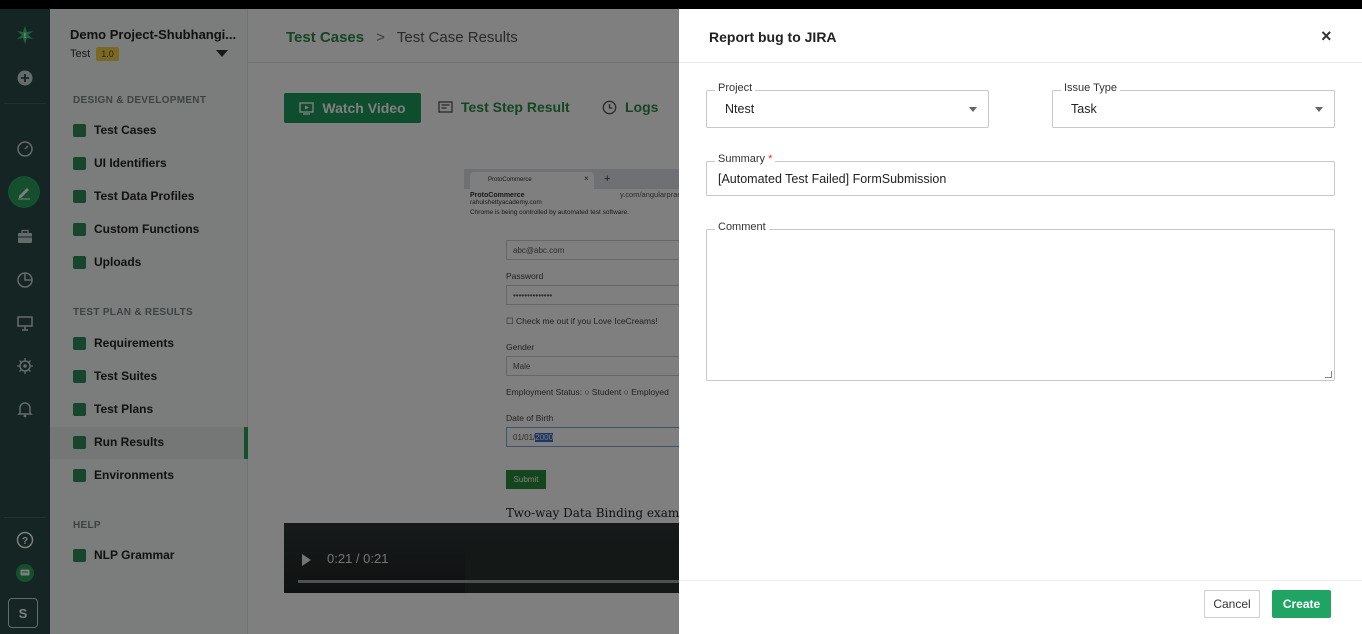 The height and width of the screenshot is (634, 1362). I want to click on project-value: Ntest, so click(740, 109).